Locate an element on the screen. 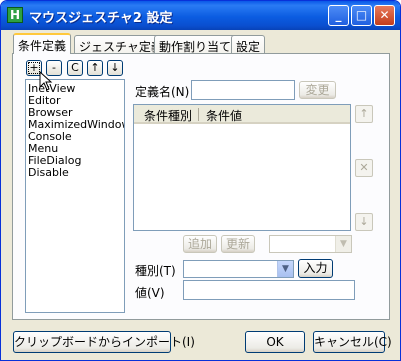 The width and height of the screenshot is (401, 361). row-up-button: ↑ is located at coordinates (364, 114).